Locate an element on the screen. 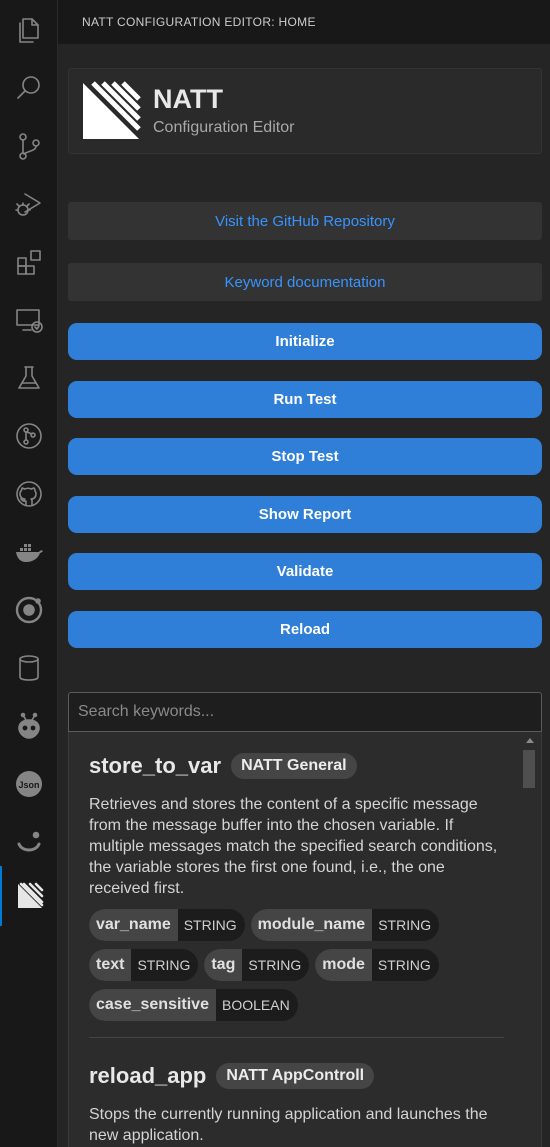 The width and height of the screenshot is (550, 1147). param-chip: tag STRING is located at coordinates (257, 965).